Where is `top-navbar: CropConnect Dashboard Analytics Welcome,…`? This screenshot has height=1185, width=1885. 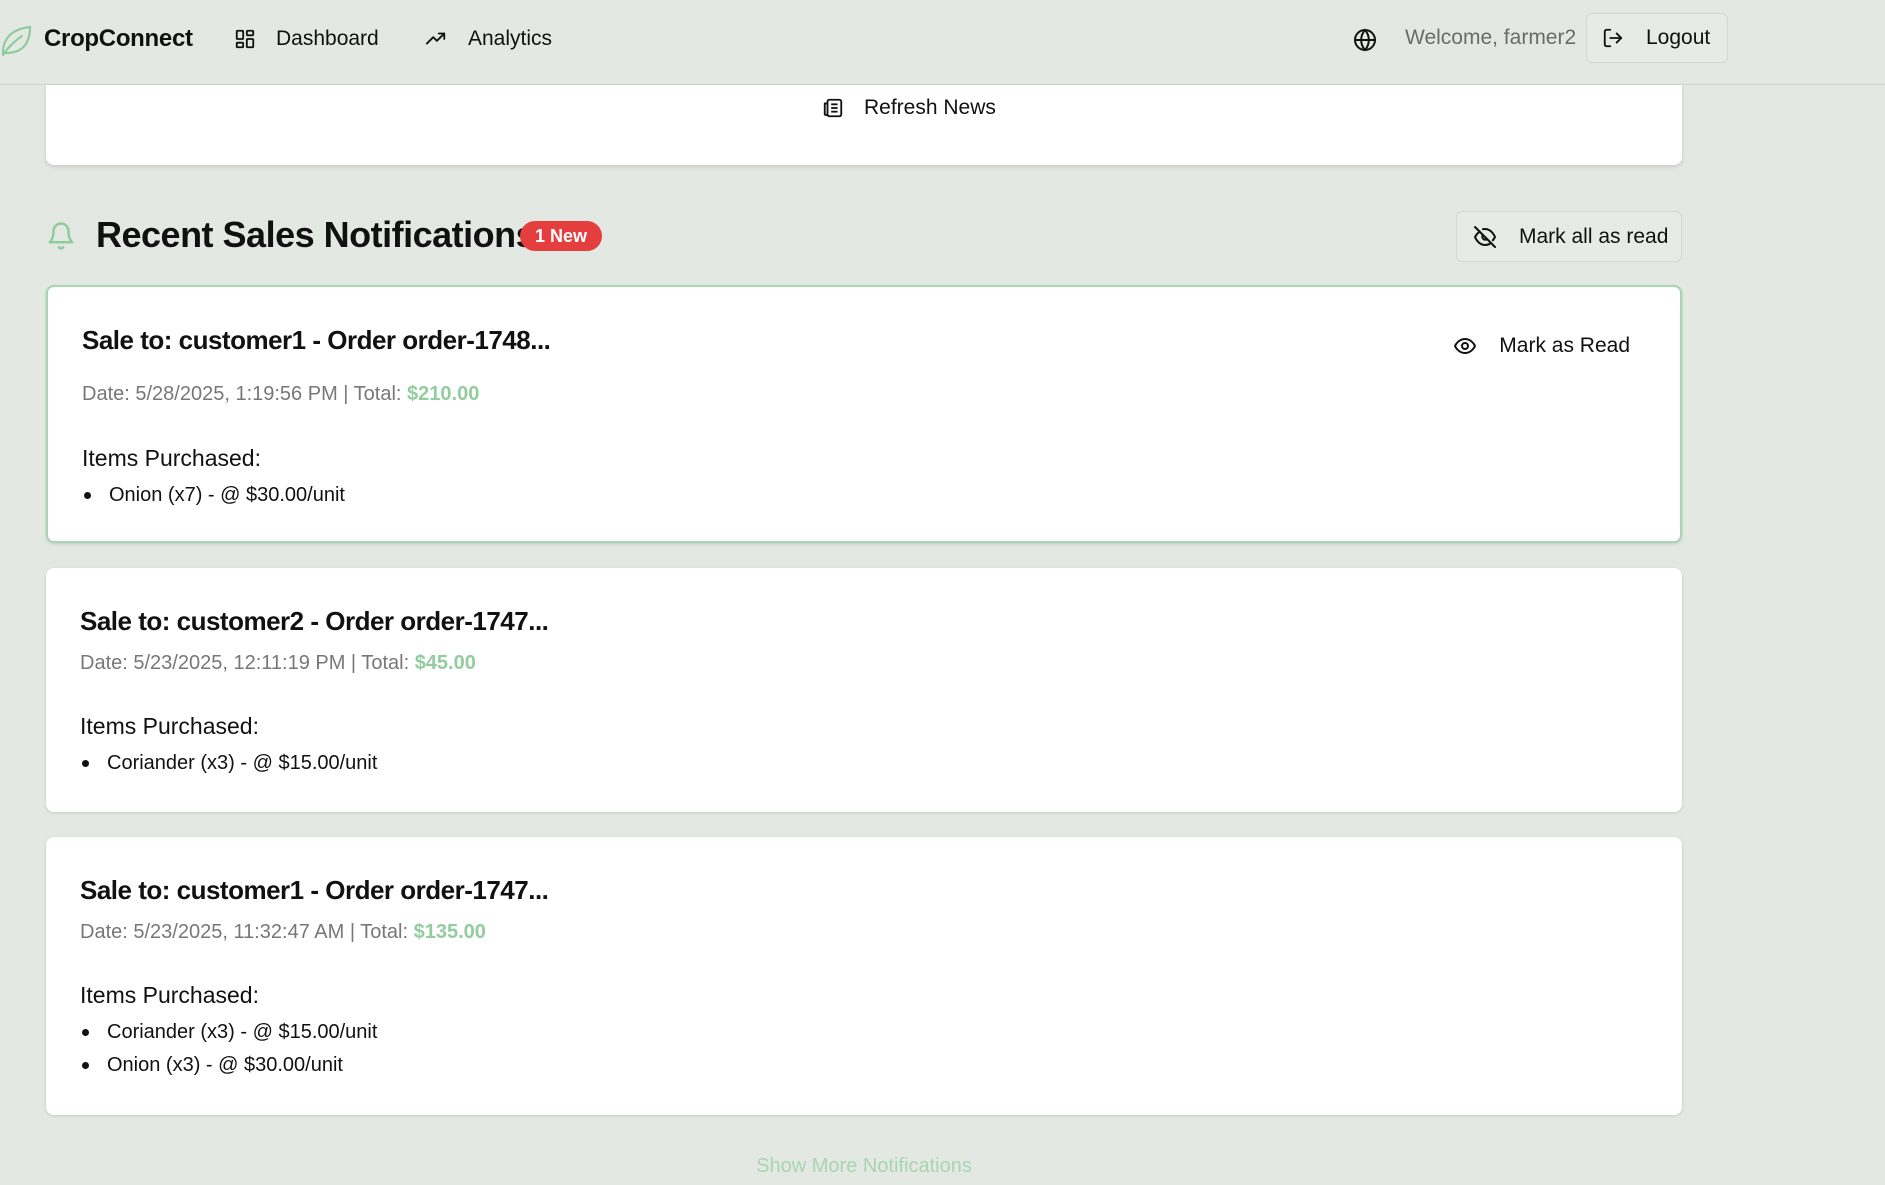 top-navbar: CropConnect Dashboard Analytics Welcome,… is located at coordinates (942, 42).